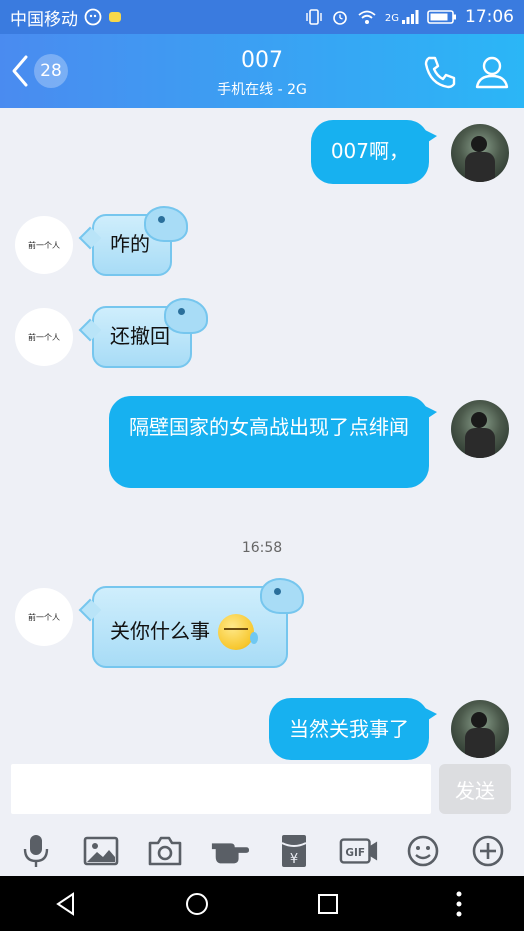 The image size is (524, 931). I want to click on signal-icon, so click(410, 17).